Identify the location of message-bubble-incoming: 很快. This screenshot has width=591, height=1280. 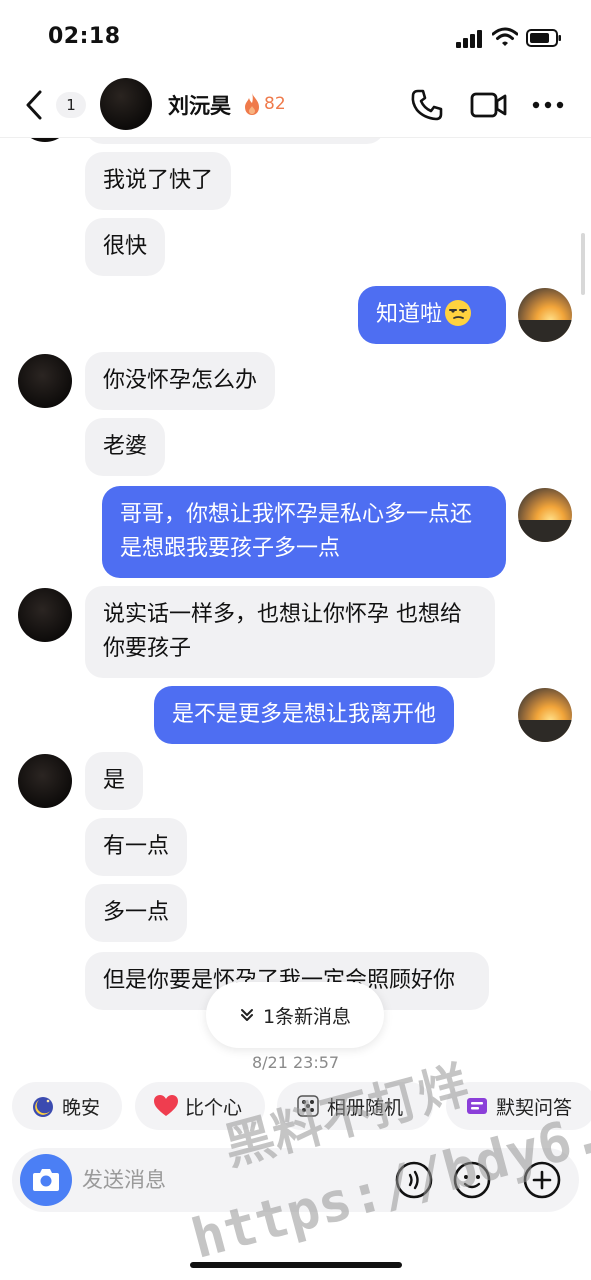
(125, 247).